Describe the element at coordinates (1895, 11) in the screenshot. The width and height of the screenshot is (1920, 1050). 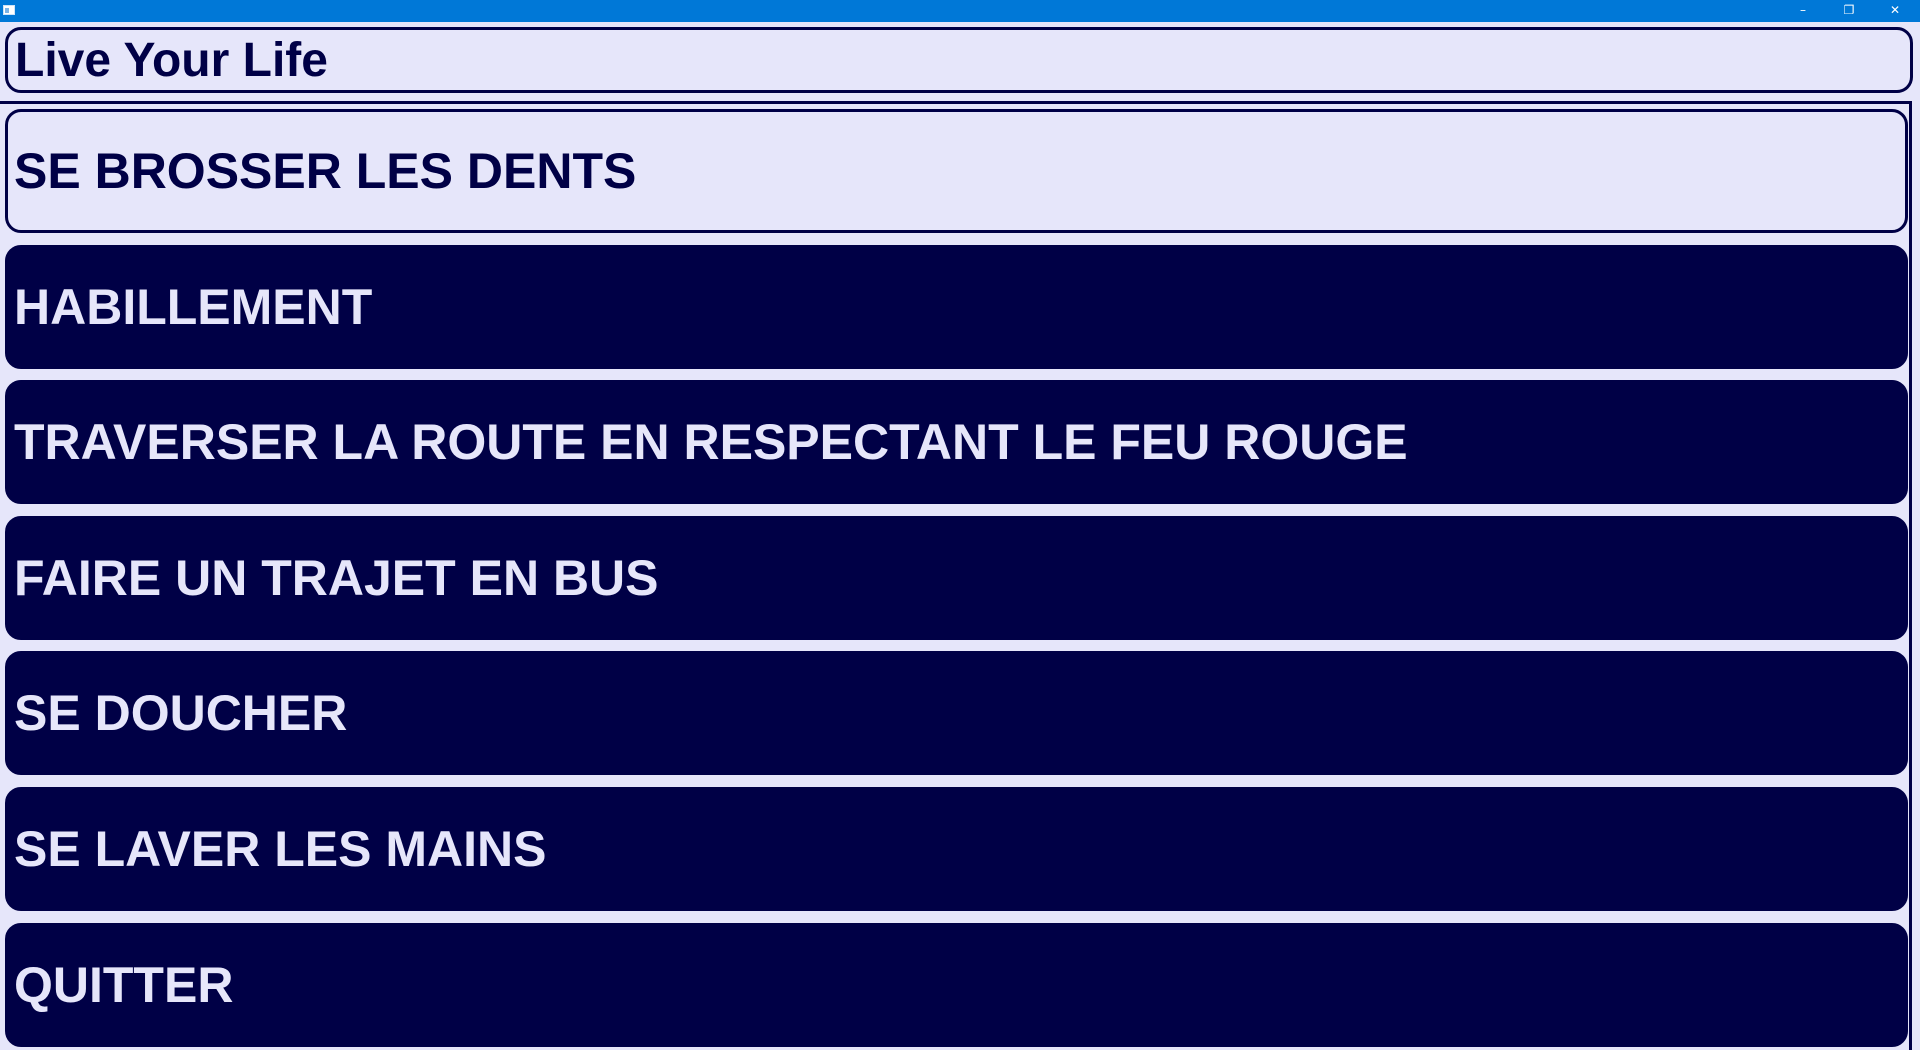
I see `close-button: ✕` at that location.